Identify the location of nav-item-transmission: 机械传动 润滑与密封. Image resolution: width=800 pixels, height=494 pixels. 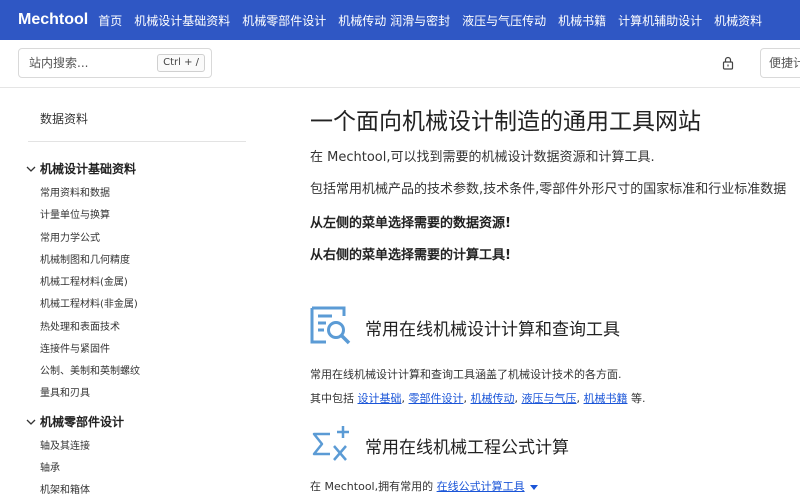
(394, 20).